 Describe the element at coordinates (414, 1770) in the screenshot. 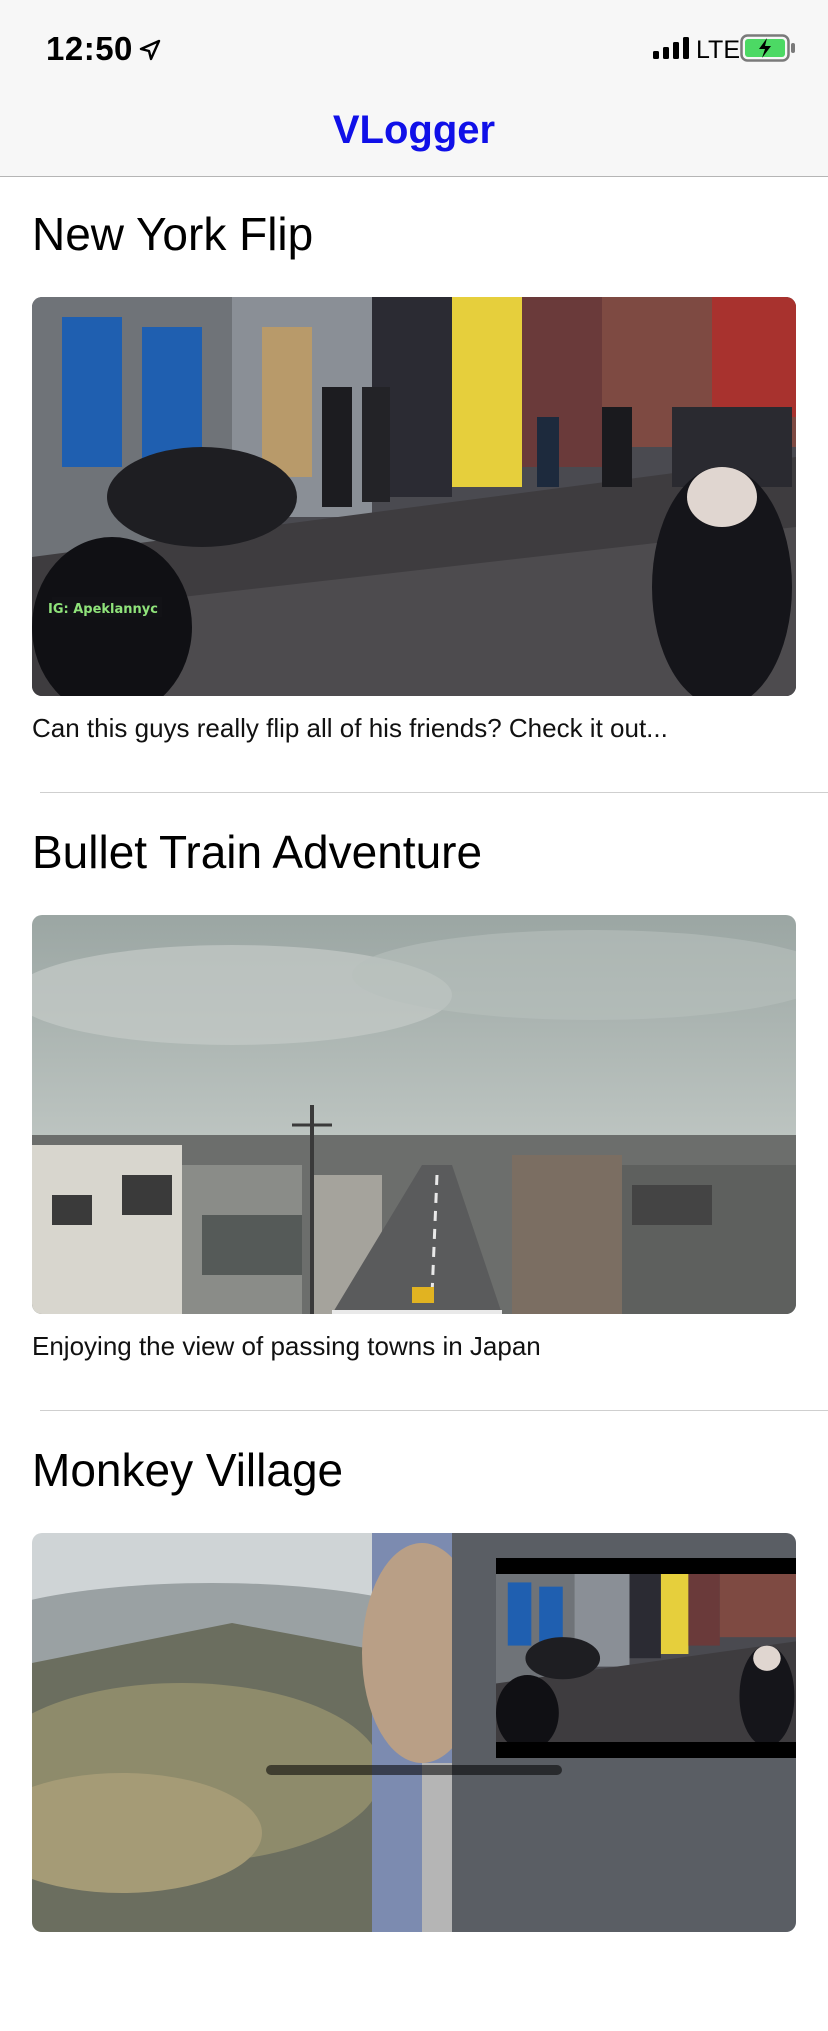

I see `home-indicator` at that location.